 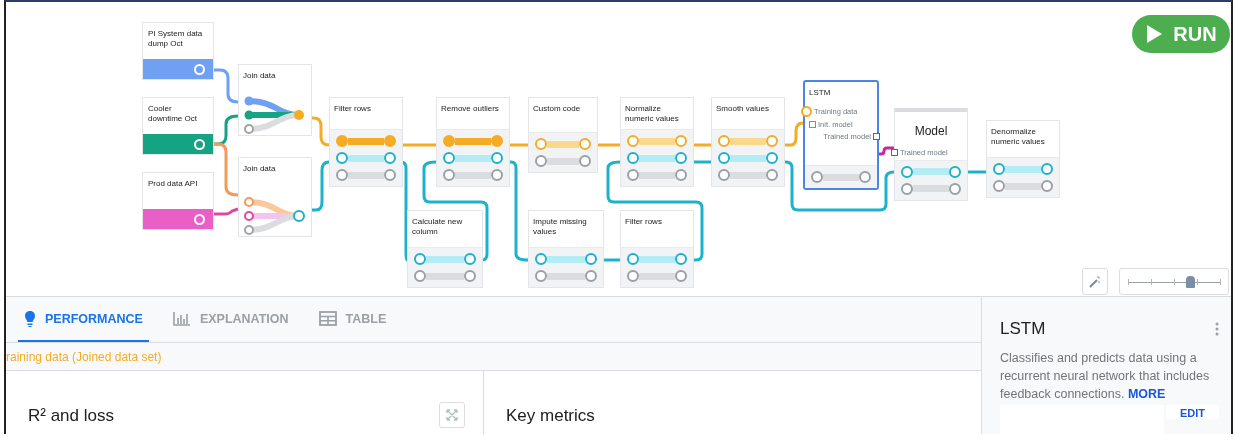 I want to click on node-title: Impute missing values, so click(x=560, y=227).